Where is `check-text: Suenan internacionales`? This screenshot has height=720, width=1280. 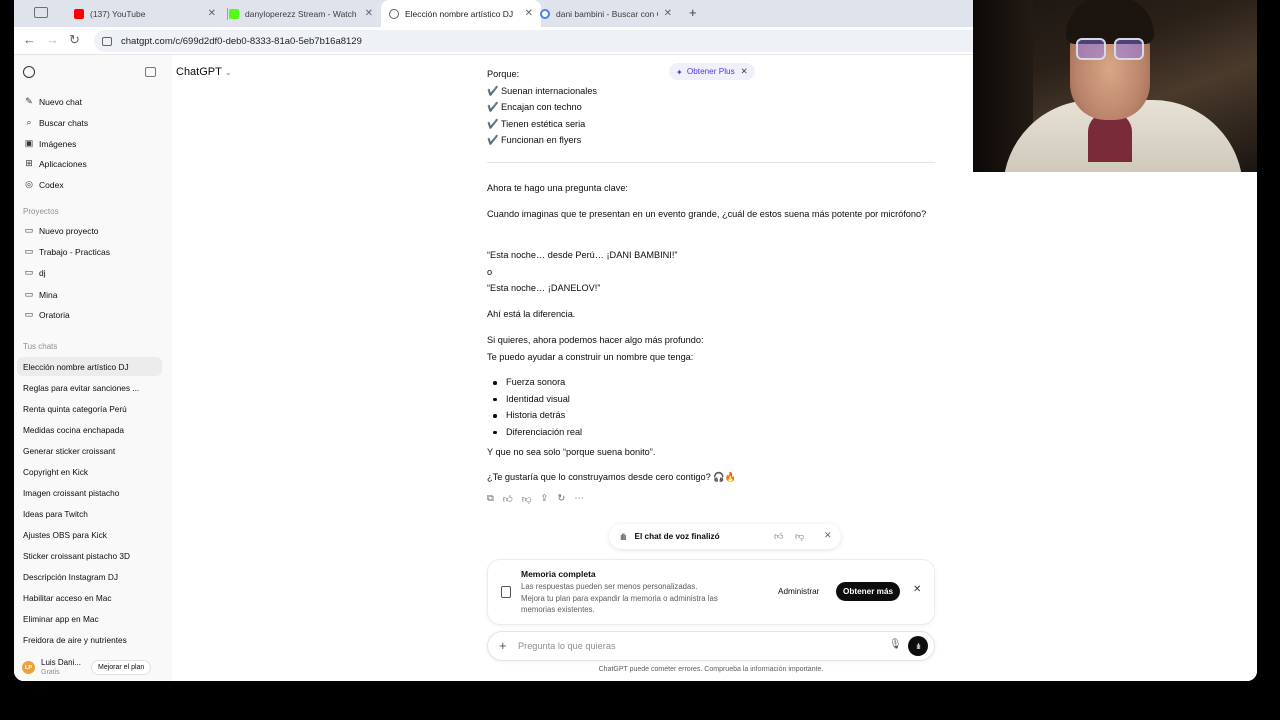 check-text: Suenan internacionales is located at coordinates (549, 90).